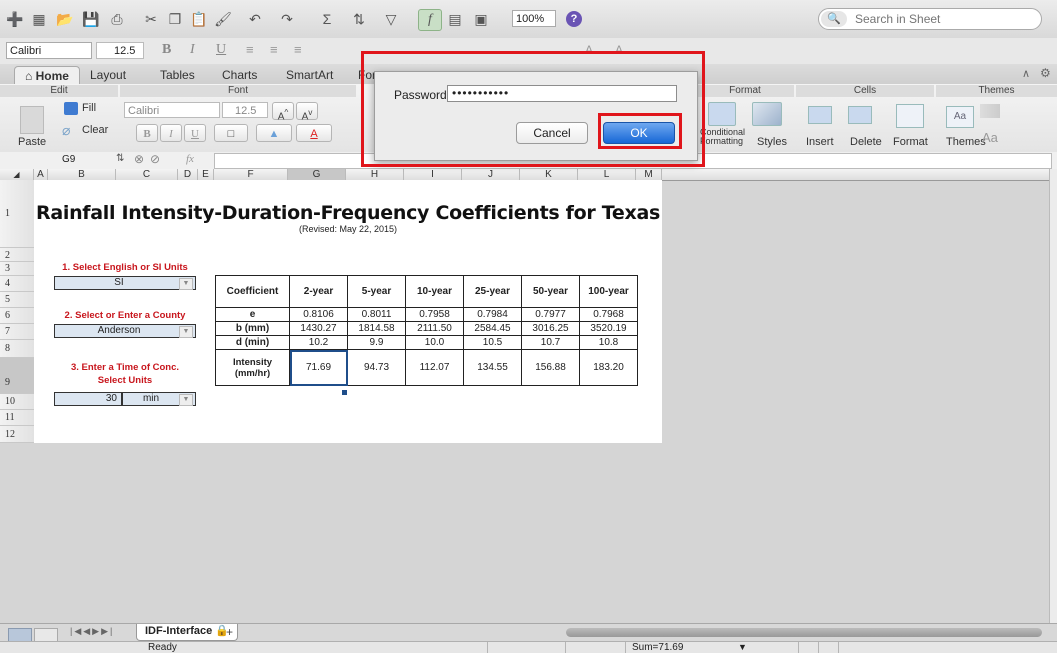 This screenshot has height=653, width=1057. I want to click on bold-icon: B, so click(166, 50).